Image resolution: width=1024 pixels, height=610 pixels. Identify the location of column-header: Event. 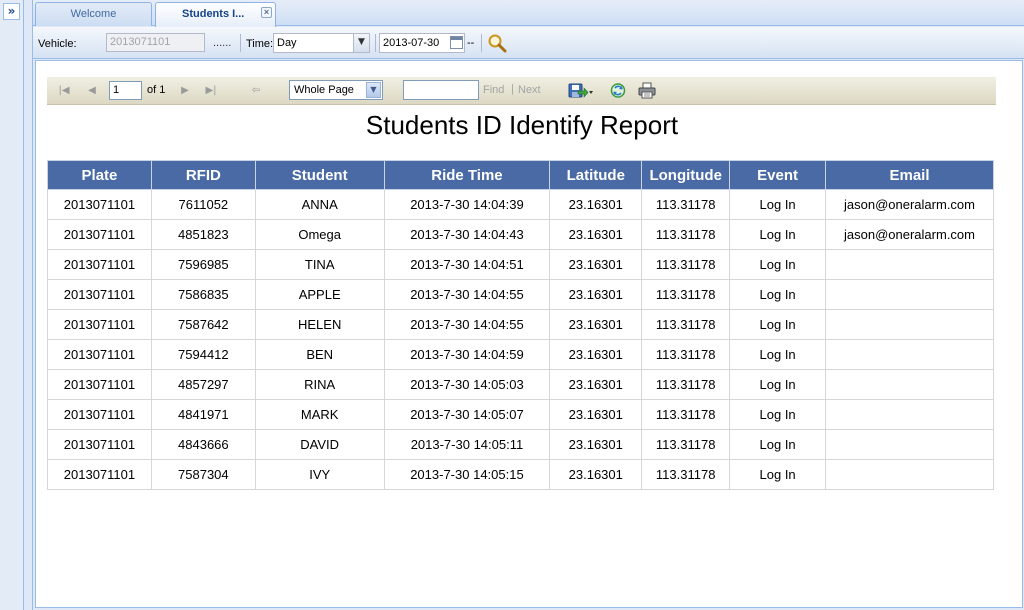
(778, 175).